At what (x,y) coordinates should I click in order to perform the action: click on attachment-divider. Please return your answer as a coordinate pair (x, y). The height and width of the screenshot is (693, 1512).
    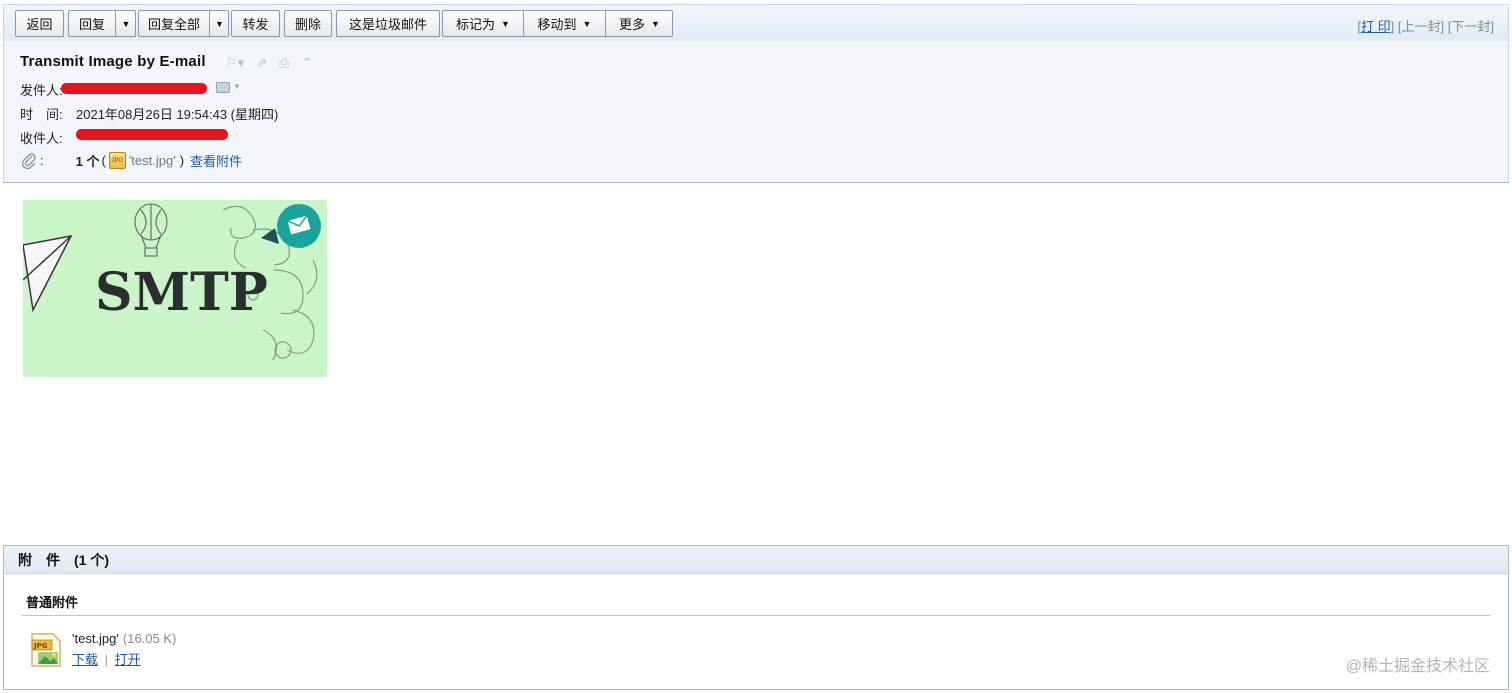
    Looking at the image, I should click on (756, 615).